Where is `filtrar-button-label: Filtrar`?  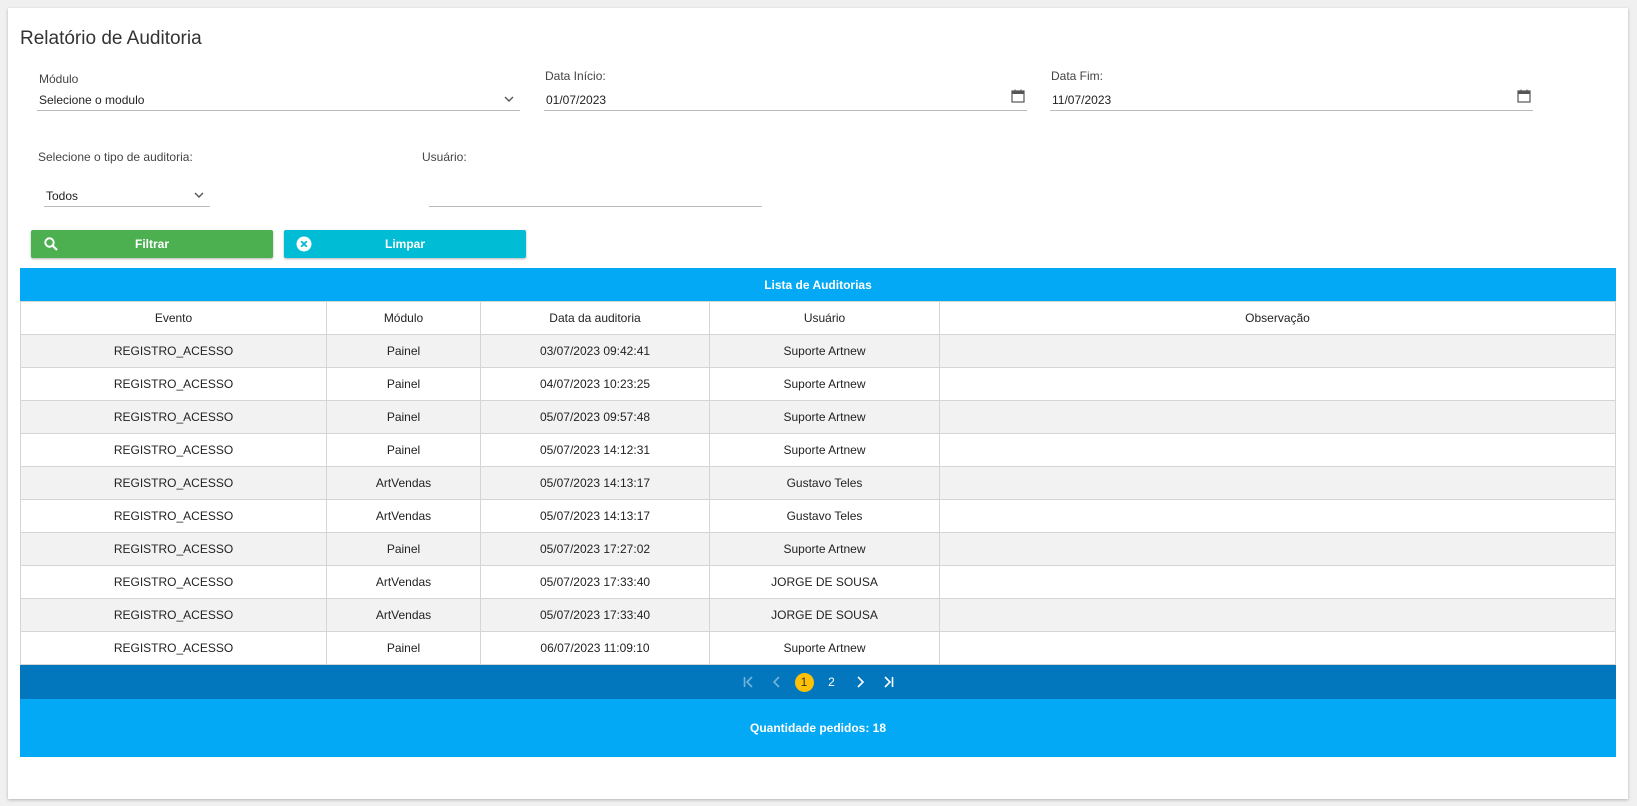 filtrar-button-label: Filtrar is located at coordinates (151, 244).